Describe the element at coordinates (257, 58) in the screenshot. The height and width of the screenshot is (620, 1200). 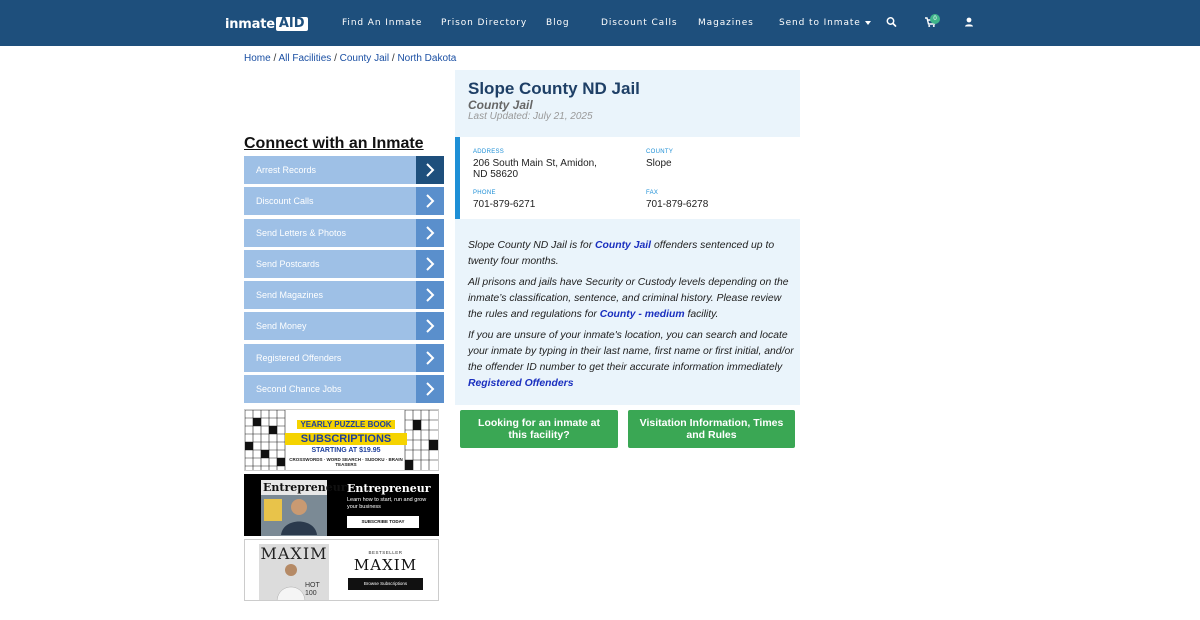
I see `breadcrumb-home: Home` at that location.